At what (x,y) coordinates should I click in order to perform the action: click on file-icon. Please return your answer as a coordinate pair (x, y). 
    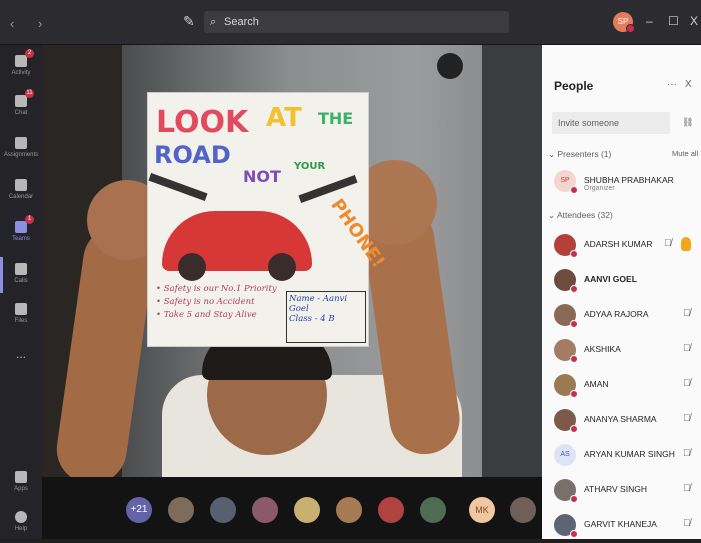
    Looking at the image, I should click on (21, 309).